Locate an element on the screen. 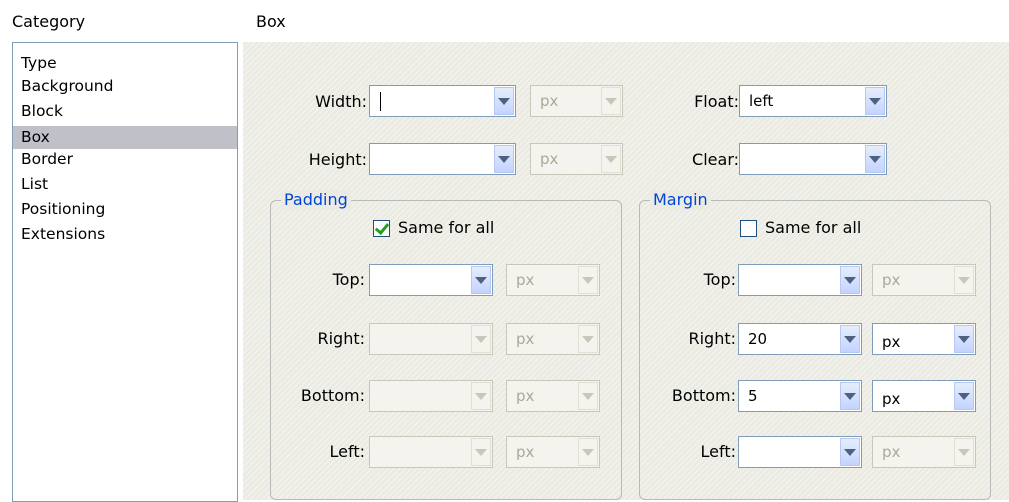 The image size is (1009, 502). category-item-box: Box is located at coordinates (125, 137).